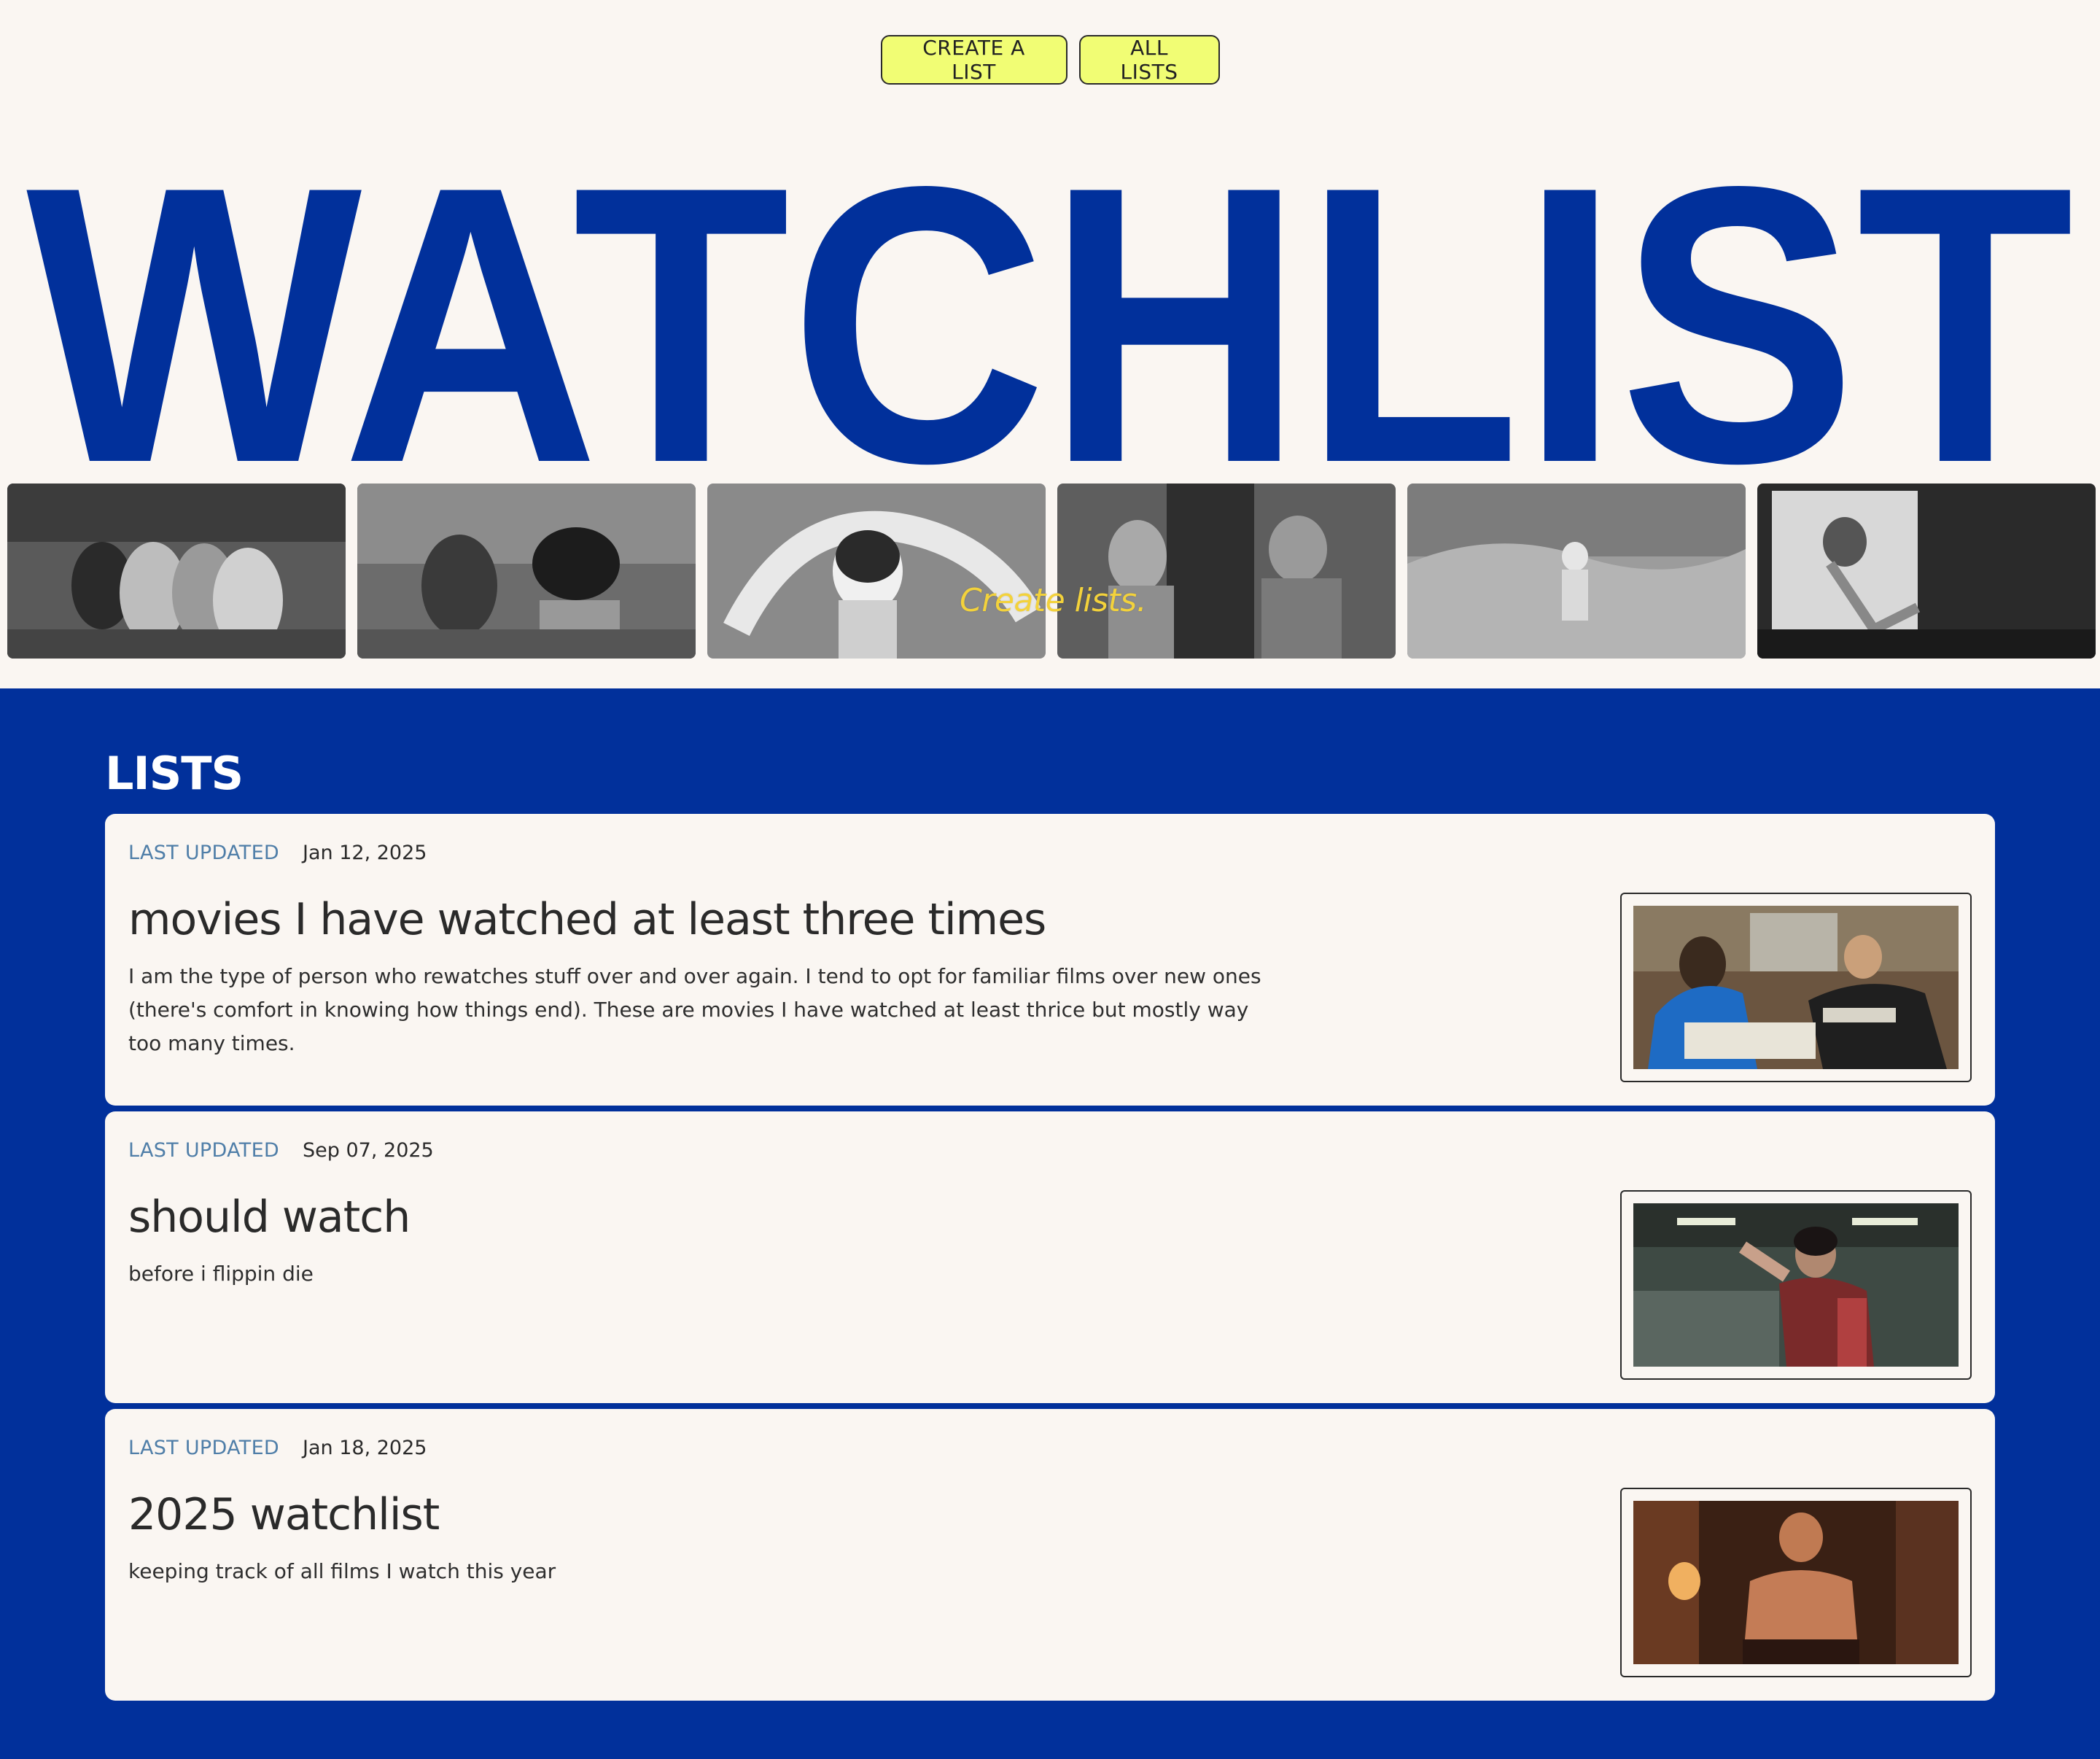 This screenshot has width=2100, height=1759. What do you see at coordinates (365, 1448) in the screenshot?
I see `last-updated-date: Jan 18, 2025` at bounding box center [365, 1448].